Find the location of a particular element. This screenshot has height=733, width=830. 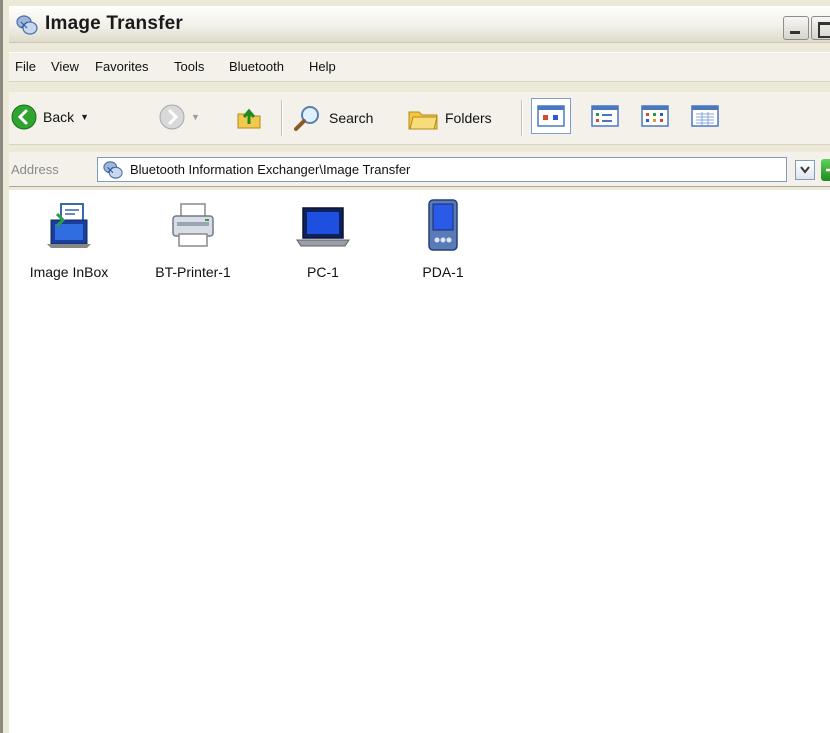

item-bt-printer-1: BT-Printer-1 is located at coordinates (193, 239).